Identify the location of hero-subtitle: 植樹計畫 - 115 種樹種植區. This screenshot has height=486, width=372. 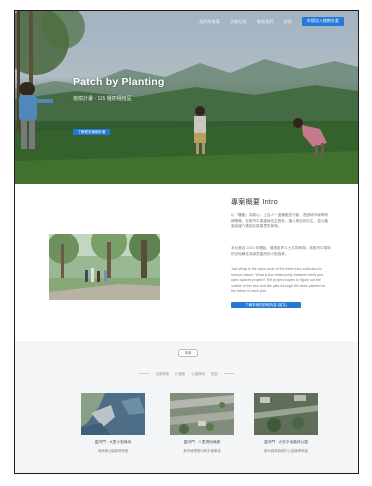
(102, 99).